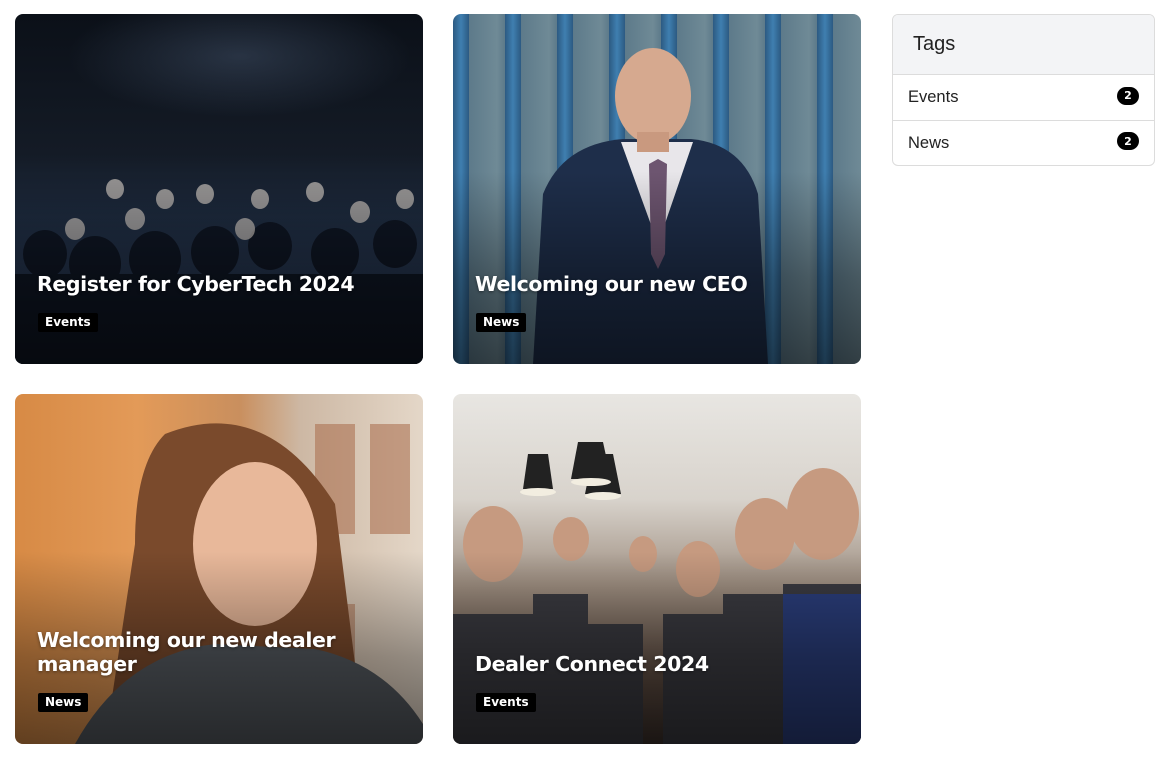  Describe the element at coordinates (657, 664) in the screenshot. I see `card-title: Dealer Connect 2024` at that location.